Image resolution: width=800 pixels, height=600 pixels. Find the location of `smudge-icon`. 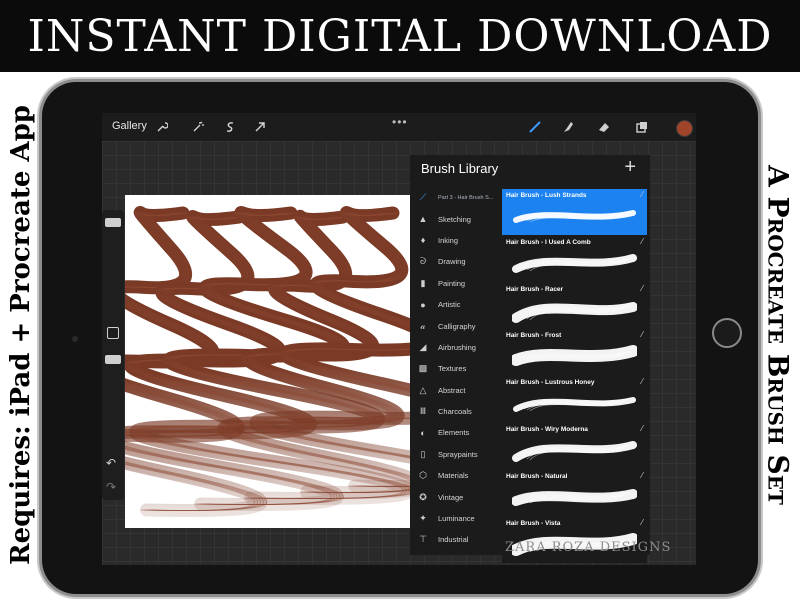

smudge-icon is located at coordinates (568, 127).